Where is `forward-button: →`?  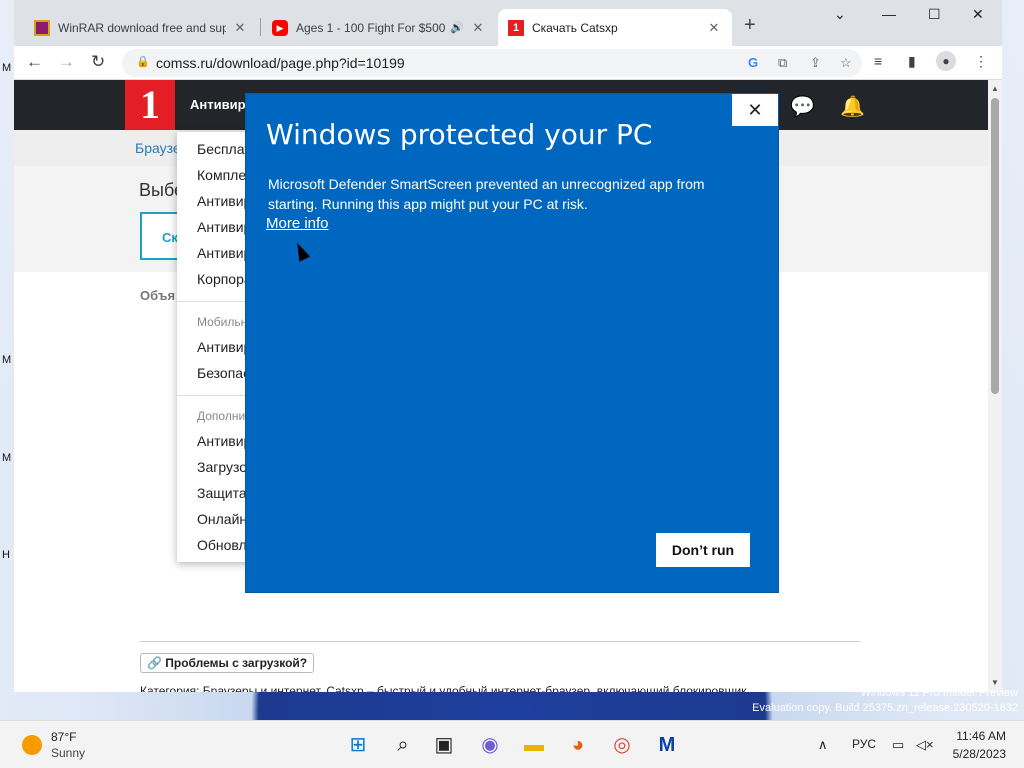
forward-button: → is located at coordinates (66, 62).